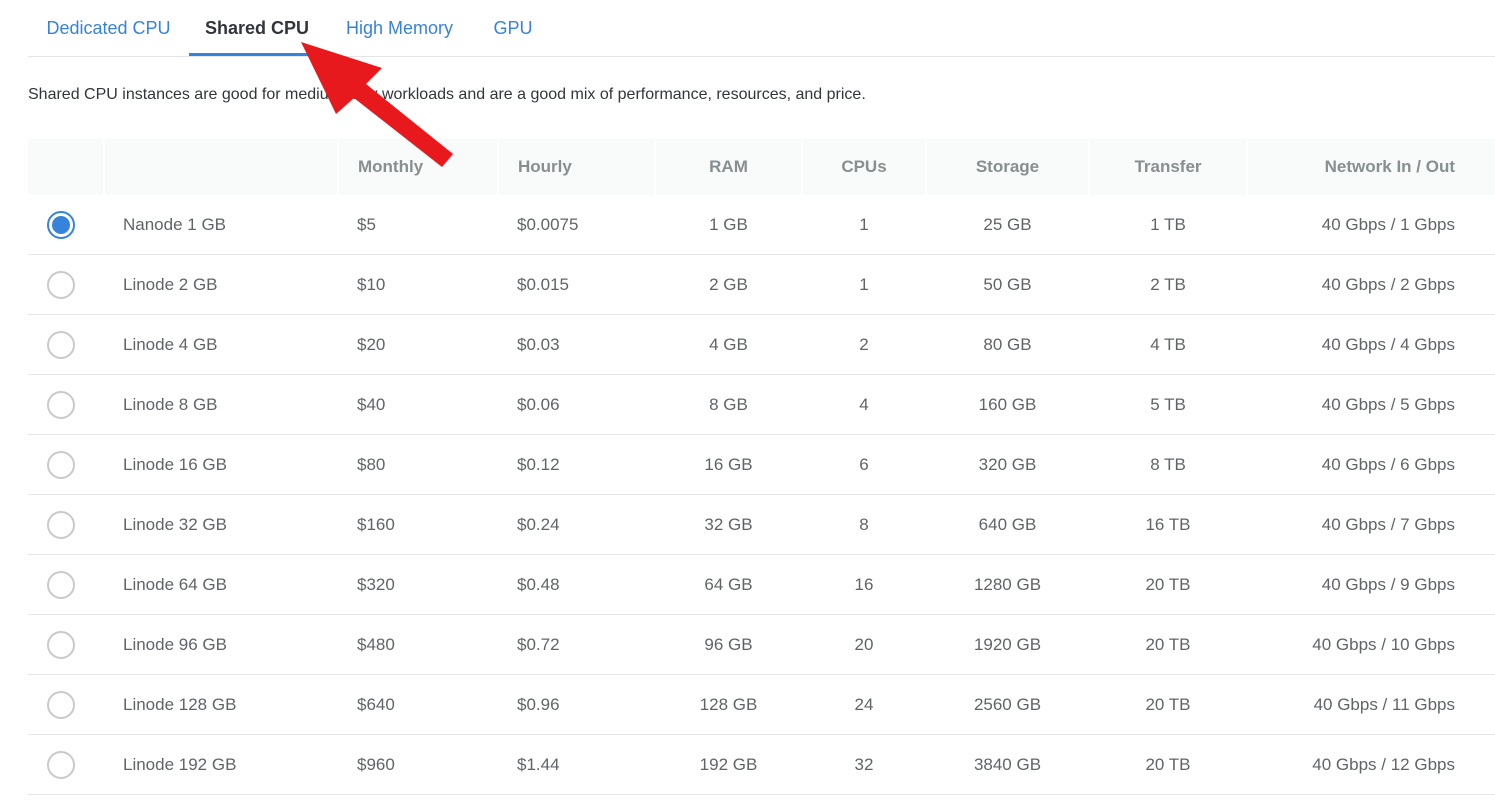 The image size is (1495, 805). What do you see at coordinates (576, 704) in the screenshot?
I see `hourly-price: $0.96` at bounding box center [576, 704].